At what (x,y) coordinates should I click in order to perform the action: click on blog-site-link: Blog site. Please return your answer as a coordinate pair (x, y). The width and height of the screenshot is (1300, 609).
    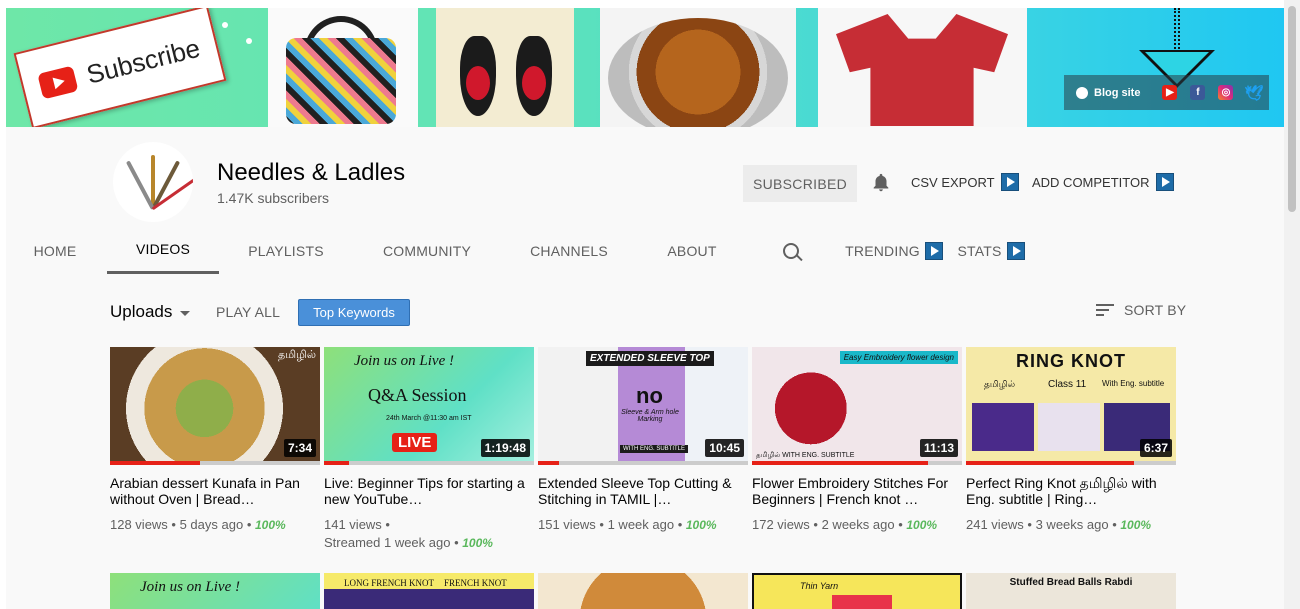
    Looking at the image, I should click on (1117, 93).